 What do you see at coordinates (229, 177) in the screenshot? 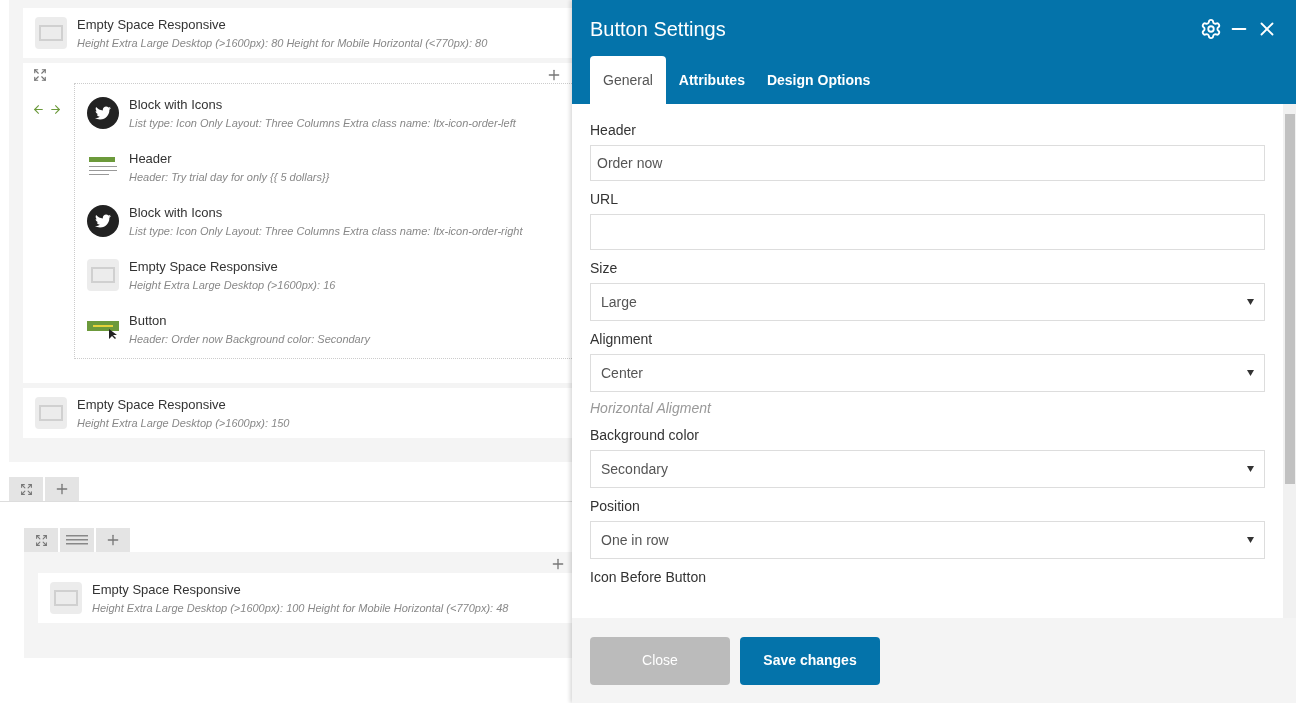
I see `element-description: Header: Try trial day for only {{ 5 dollars}}` at bounding box center [229, 177].